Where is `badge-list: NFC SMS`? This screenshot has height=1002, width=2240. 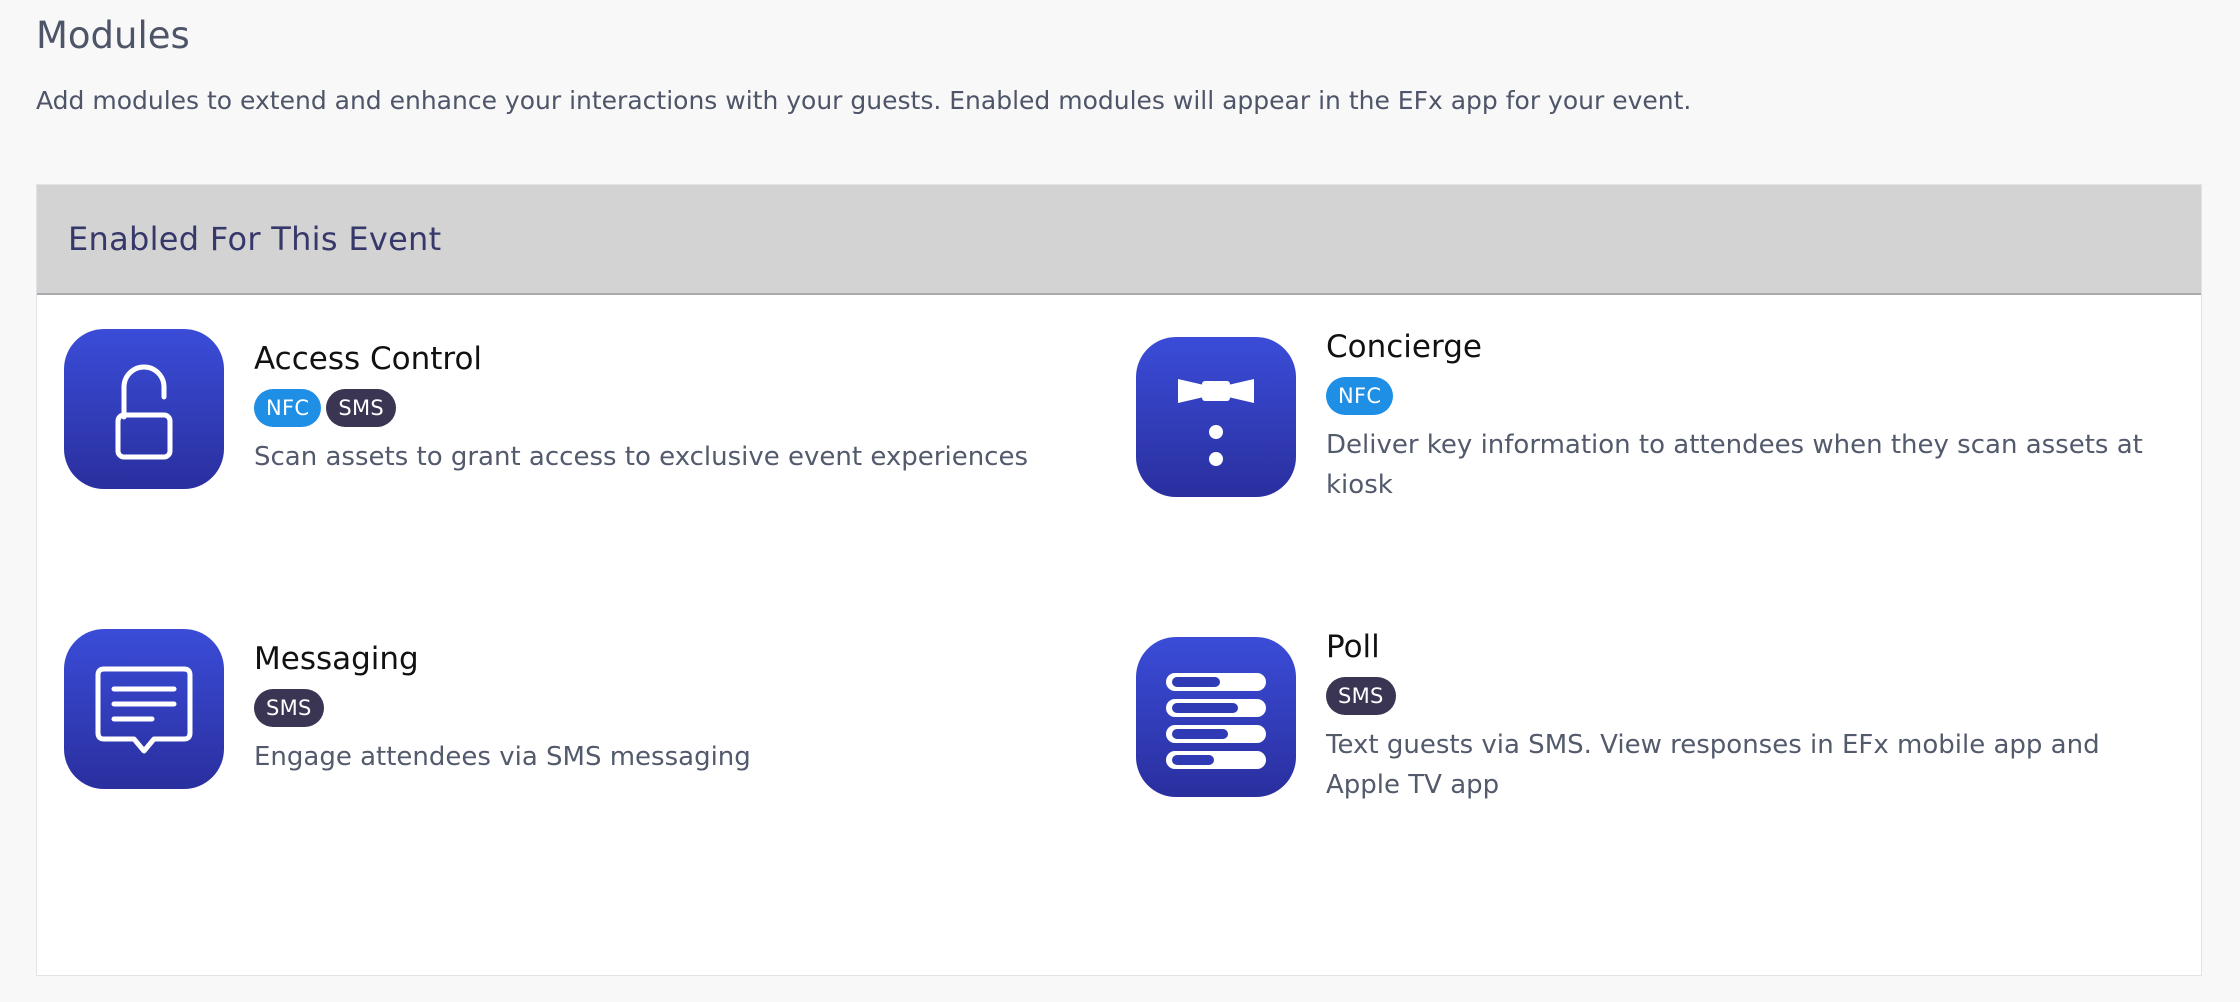
badge-list: NFC SMS is located at coordinates (641, 408).